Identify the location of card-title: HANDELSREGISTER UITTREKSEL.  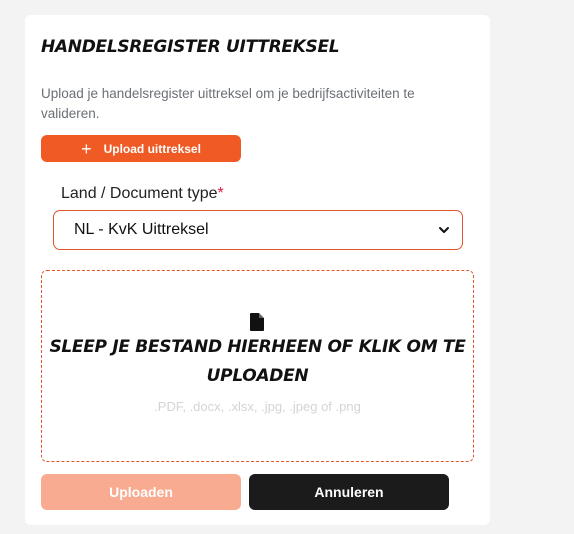
(190, 47).